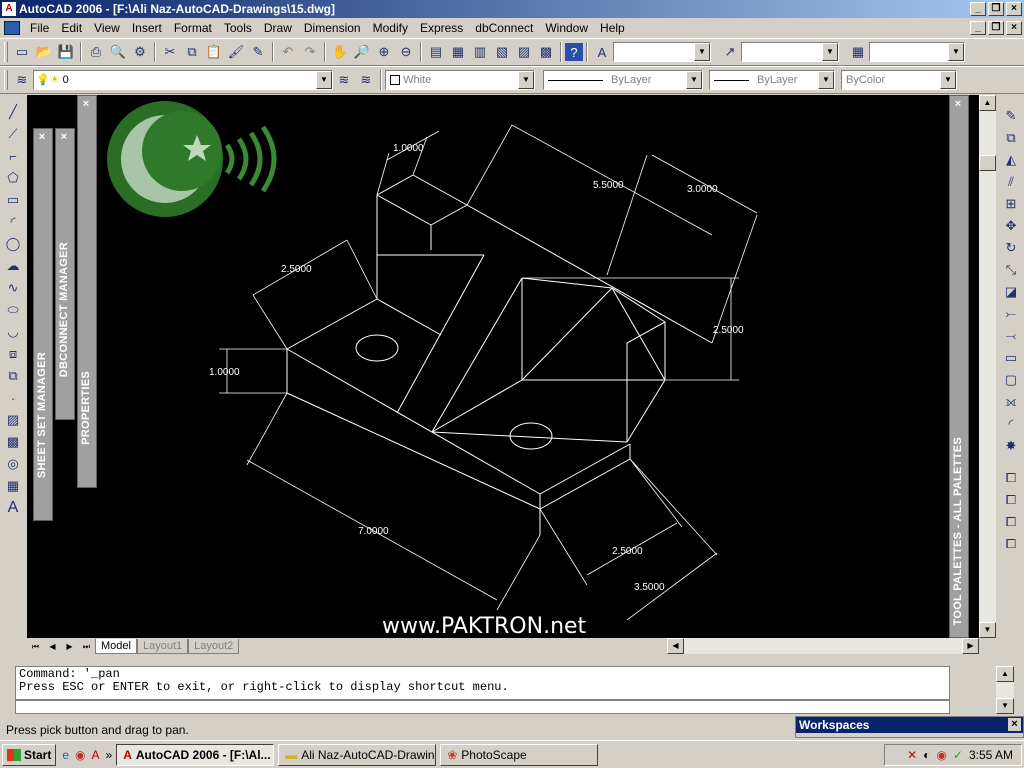  I want to click on spline-icon: ∿, so click(13, 288).